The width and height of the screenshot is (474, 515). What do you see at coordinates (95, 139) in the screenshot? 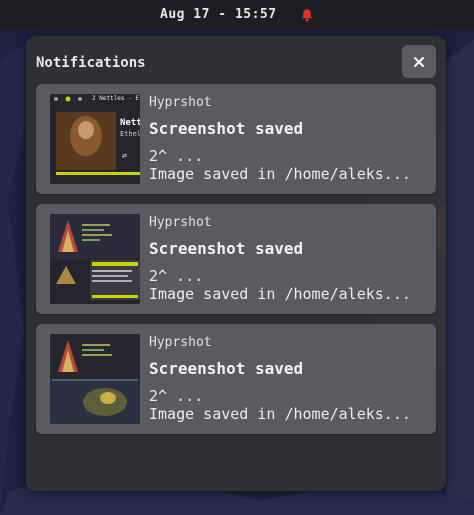
I see `notification-thumbnail: ⇄ 2 Nettles - E Nett Ethel` at bounding box center [95, 139].